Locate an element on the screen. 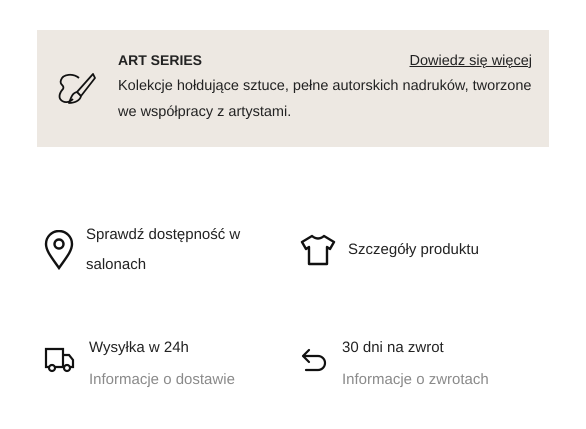  paintbrush-palette-icon is located at coordinates (77, 89).